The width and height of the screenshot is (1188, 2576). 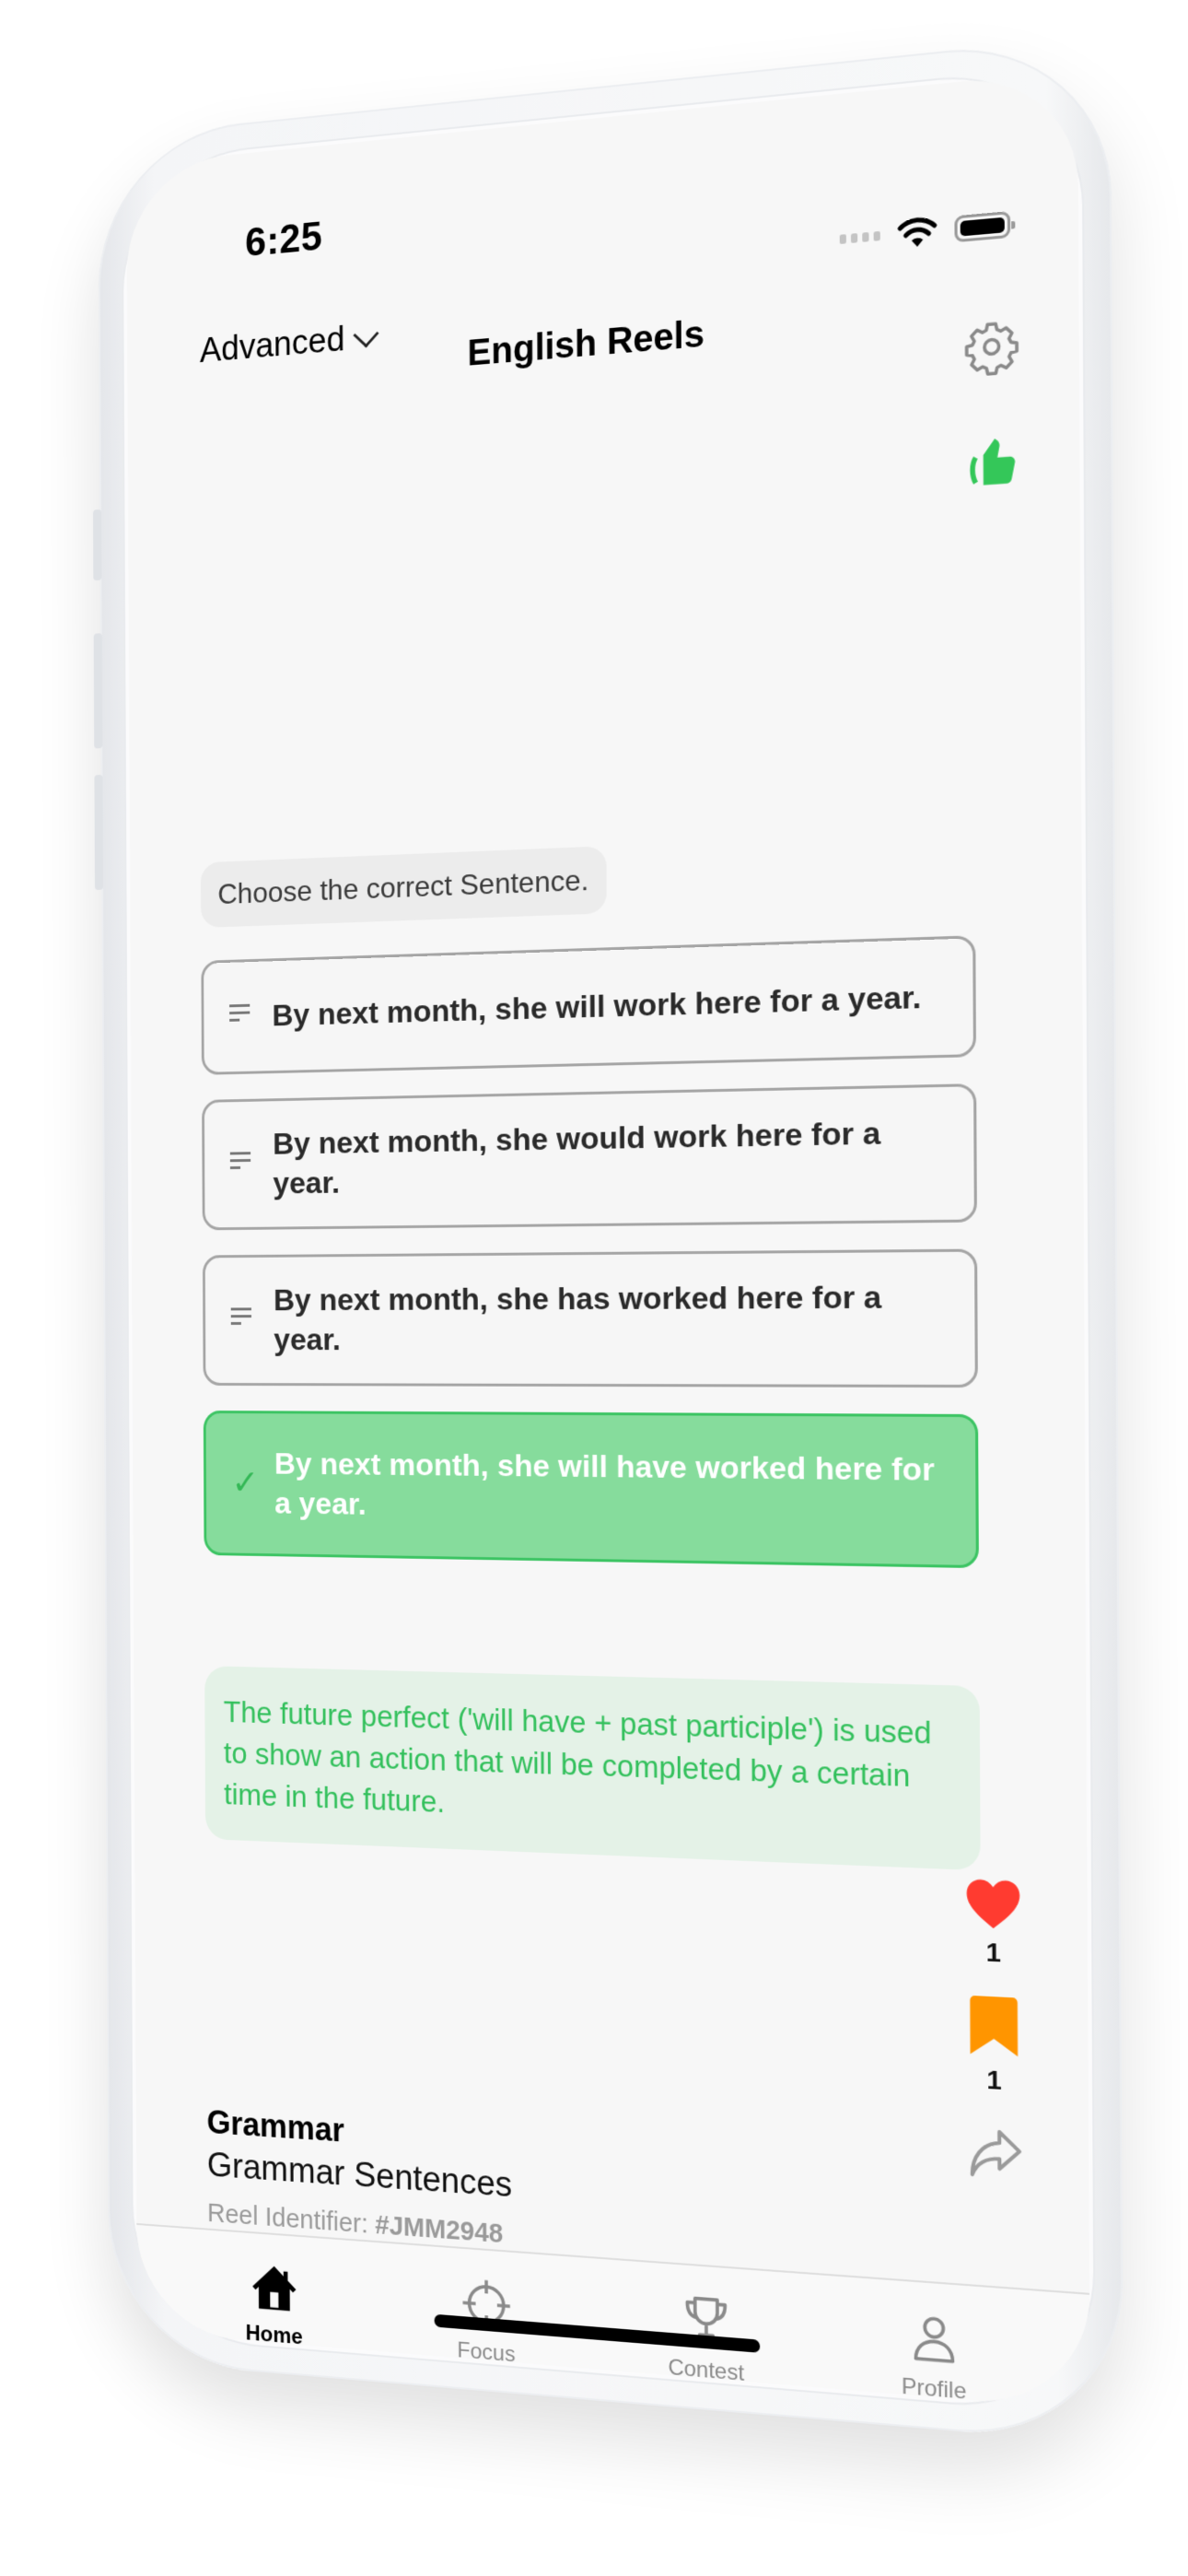 What do you see at coordinates (859, 237) in the screenshot?
I see `cellular-signal-icon` at bounding box center [859, 237].